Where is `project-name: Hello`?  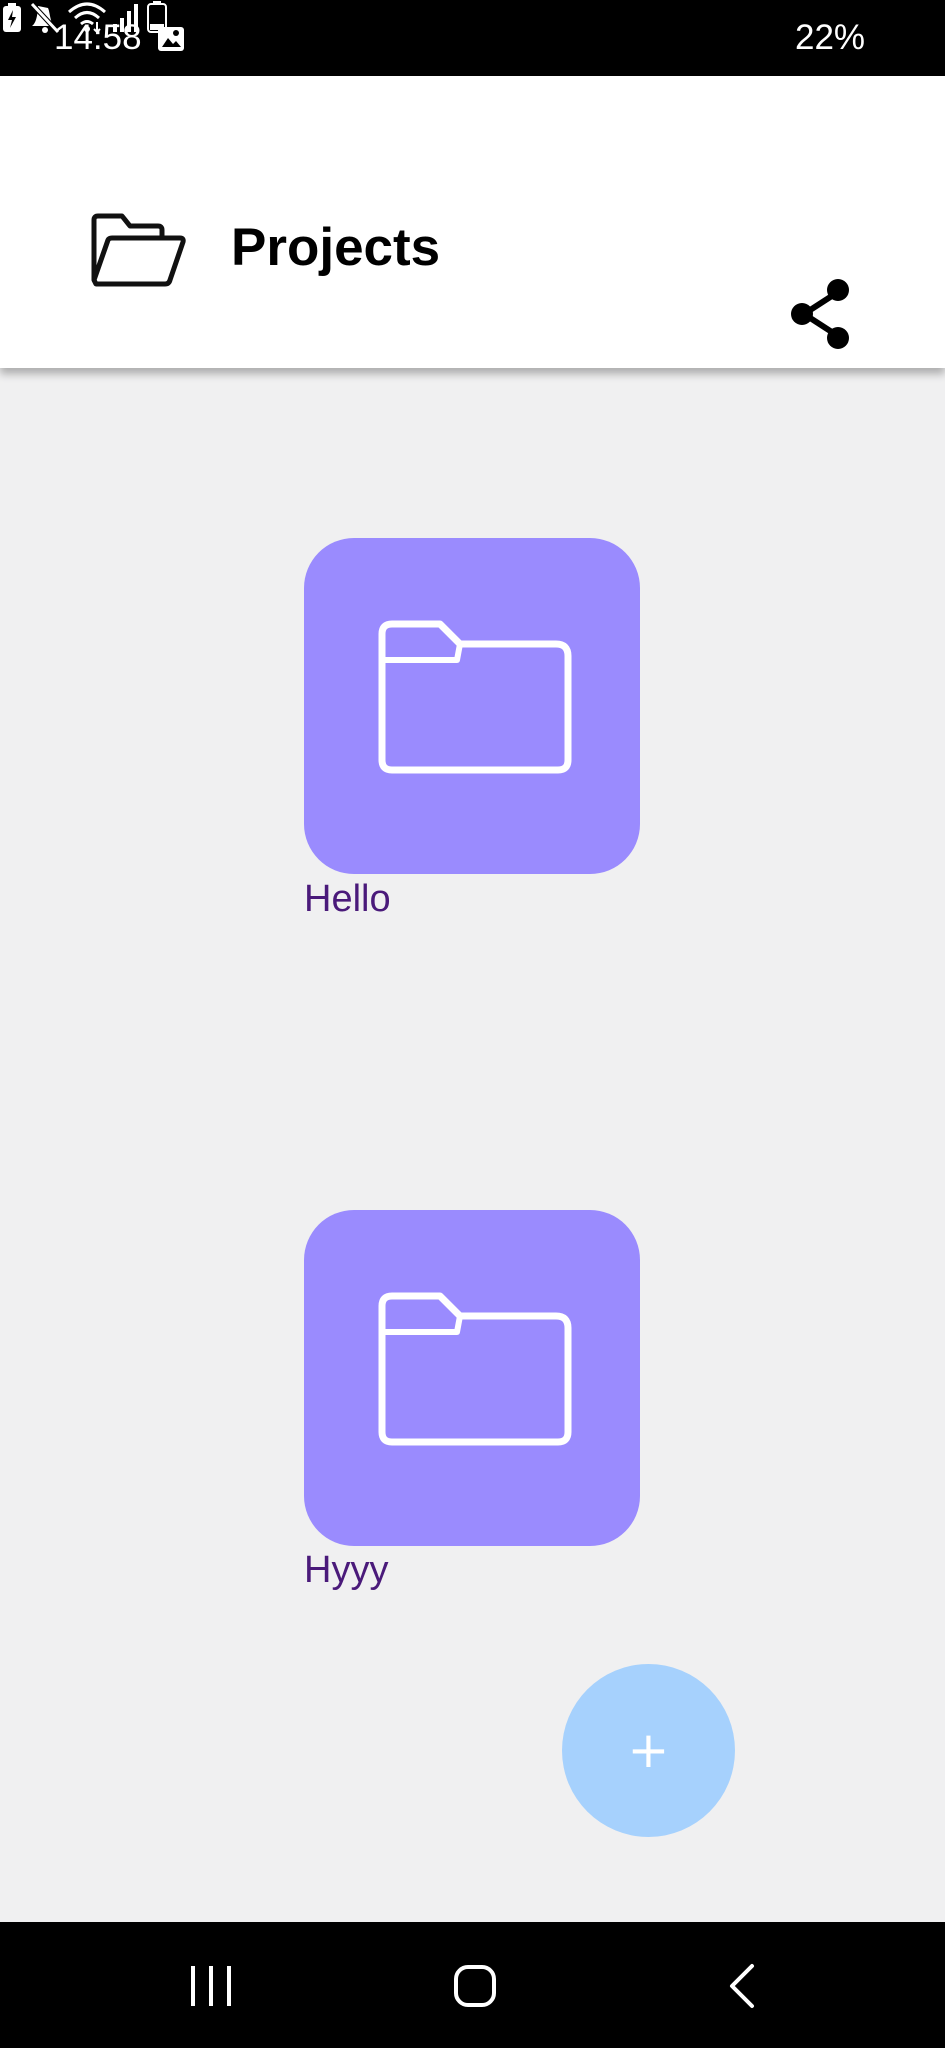 project-name: Hello is located at coordinates (347, 899).